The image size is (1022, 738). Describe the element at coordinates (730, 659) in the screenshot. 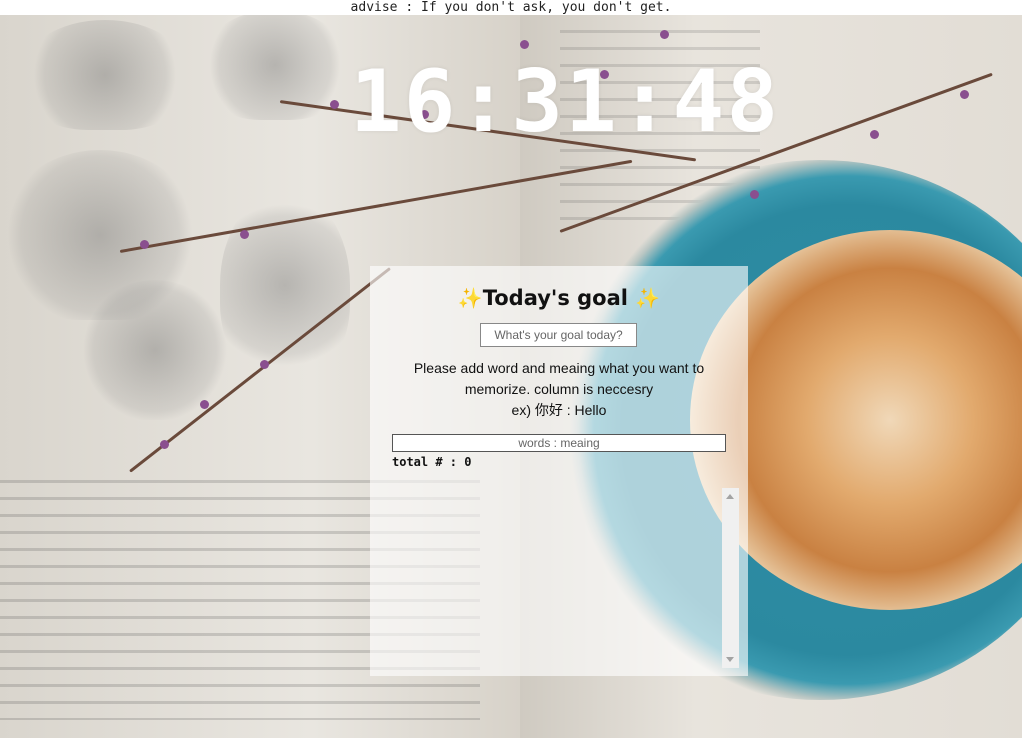

I see `scroll-down-arrow-icon` at that location.